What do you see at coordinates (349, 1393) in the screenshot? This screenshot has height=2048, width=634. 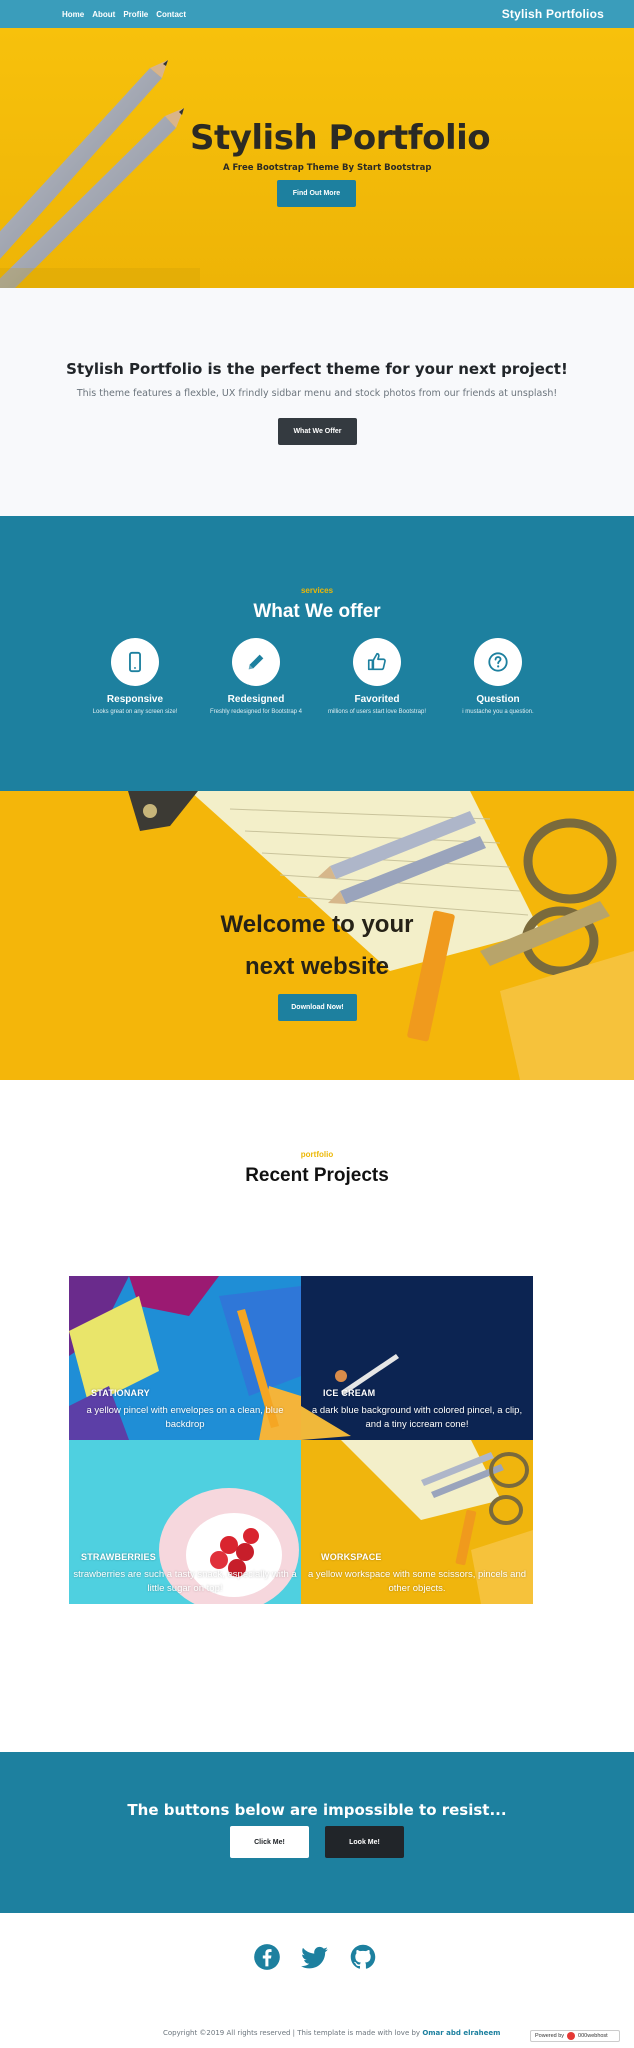 I see `tile-name: ICE CREAM` at bounding box center [349, 1393].